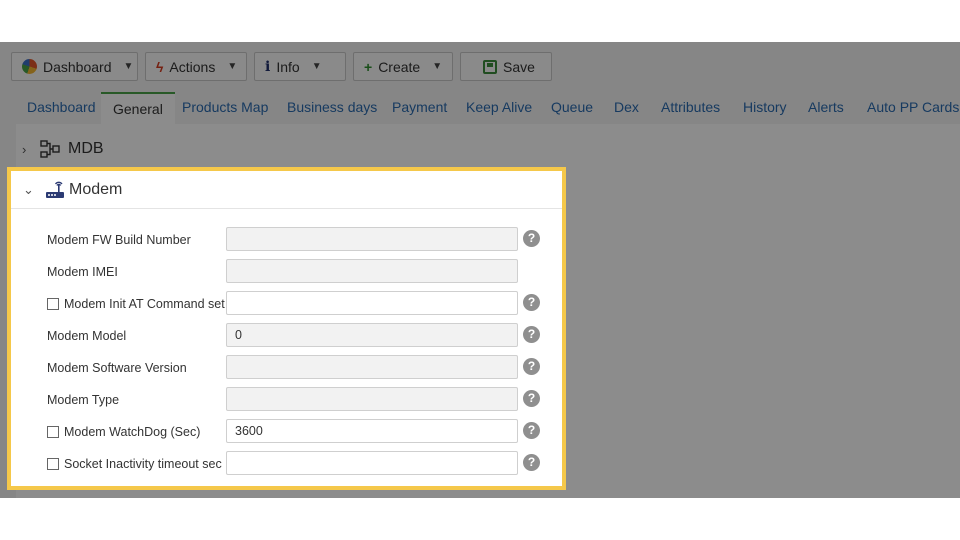 The width and height of the screenshot is (960, 540). What do you see at coordinates (372, 463) in the screenshot?
I see `socket-inactivity-timeout-input` at bounding box center [372, 463].